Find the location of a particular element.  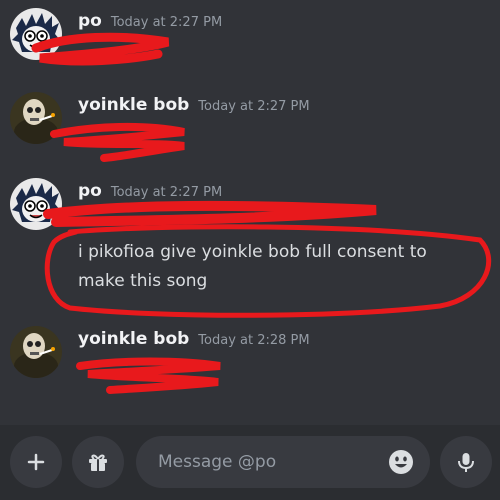

microphone-icon is located at coordinates (466, 462).